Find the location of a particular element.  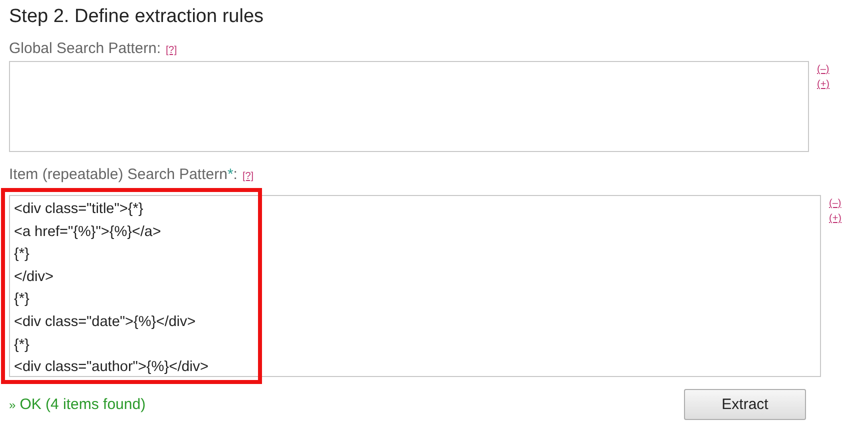

step-title: Step 2. Define extraction rules is located at coordinates (136, 17).